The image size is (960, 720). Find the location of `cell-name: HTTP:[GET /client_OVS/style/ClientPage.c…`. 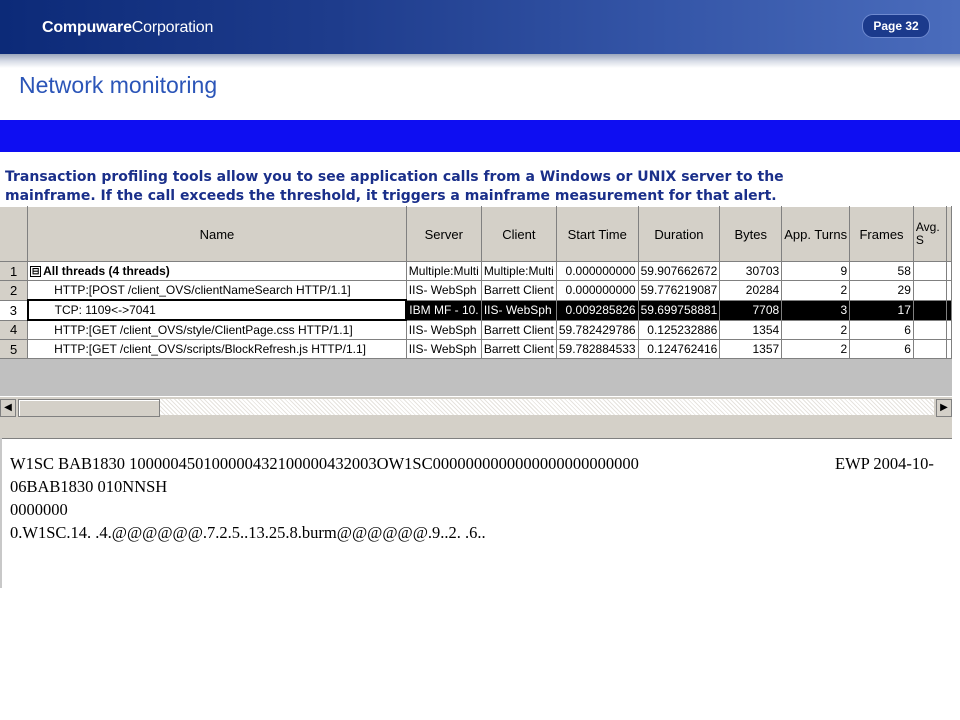

cell-name: HTTP:[GET /client_OVS/style/ClientPage.c… is located at coordinates (217, 330).